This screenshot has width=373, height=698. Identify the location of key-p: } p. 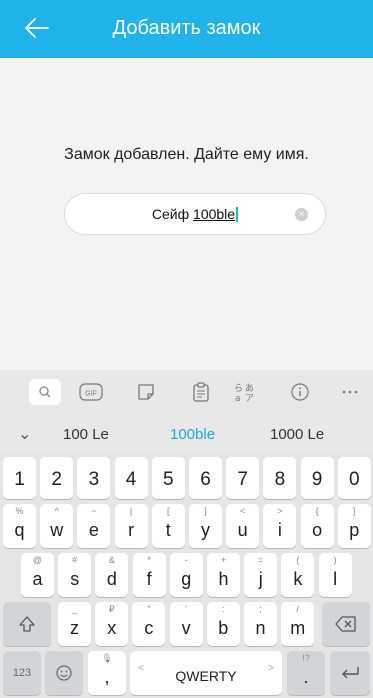
(354, 526).